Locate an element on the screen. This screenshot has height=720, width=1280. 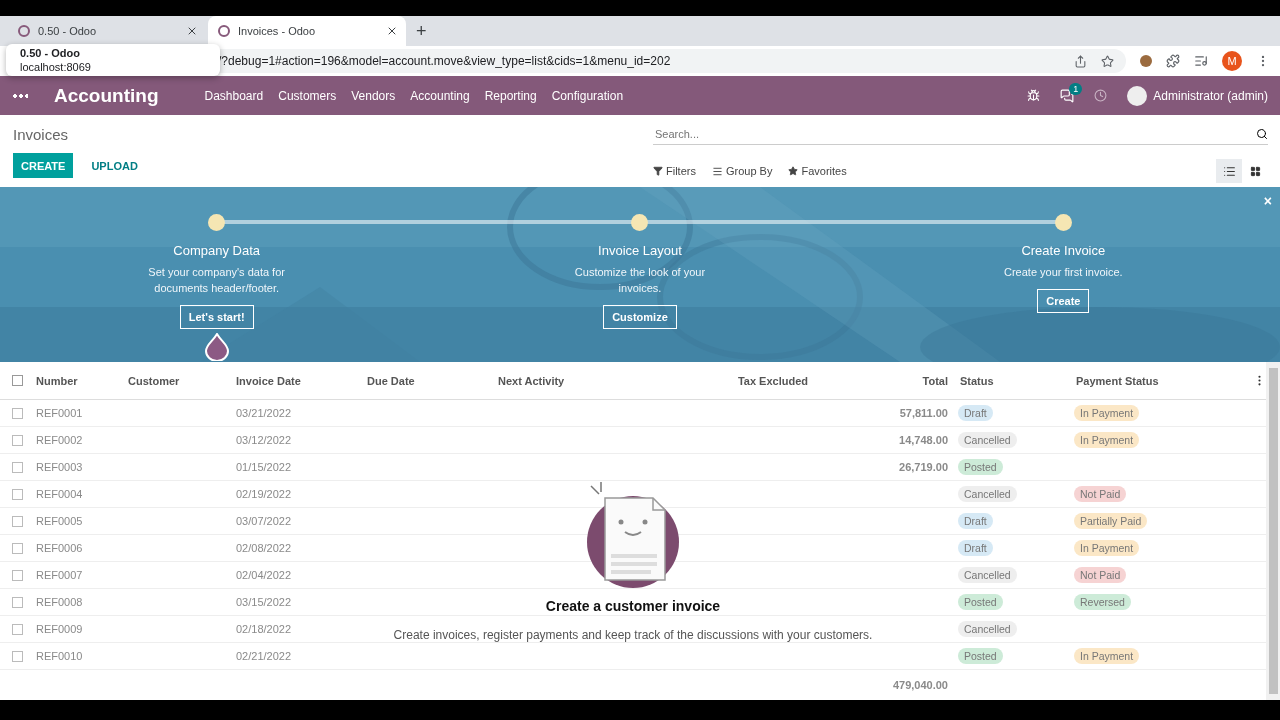
clock-icon is located at coordinates (1101, 95).